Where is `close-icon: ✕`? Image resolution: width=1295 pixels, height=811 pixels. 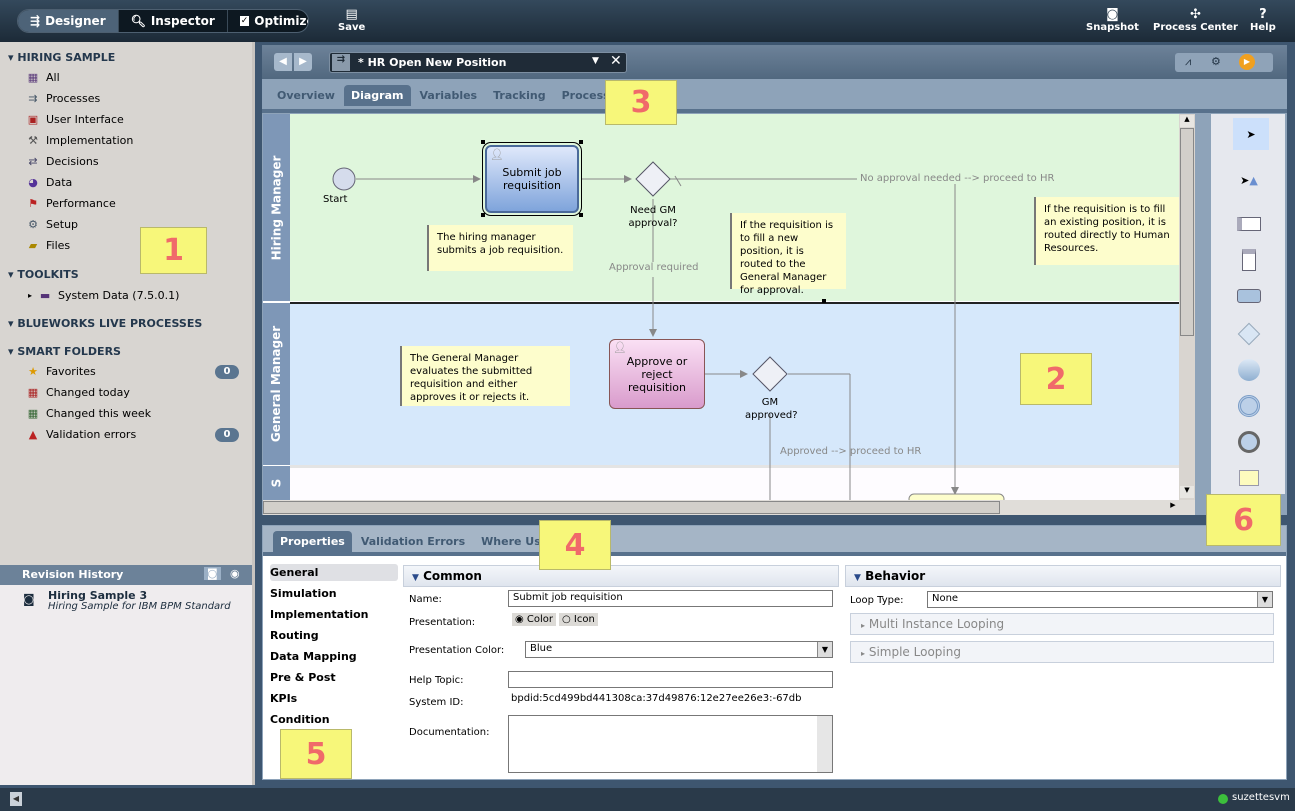
close-icon: ✕ is located at coordinates (616, 61).